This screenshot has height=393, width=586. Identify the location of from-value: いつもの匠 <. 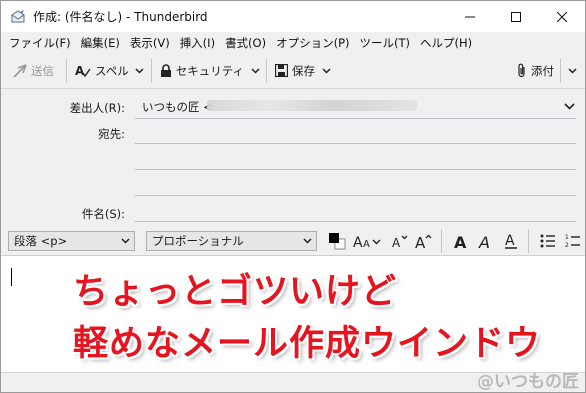
(177, 107).